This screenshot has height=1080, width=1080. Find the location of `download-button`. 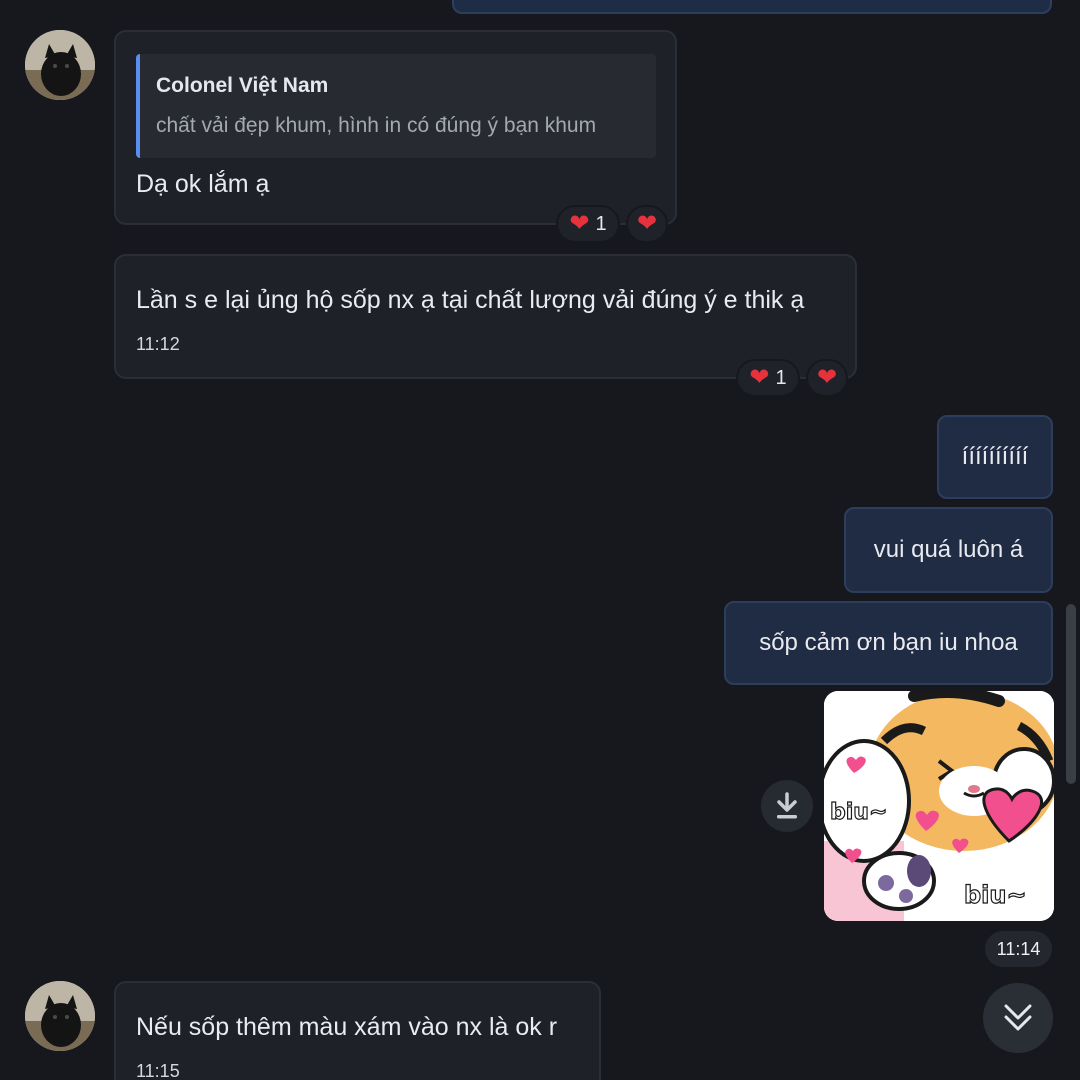

download-button is located at coordinates (787, 806).